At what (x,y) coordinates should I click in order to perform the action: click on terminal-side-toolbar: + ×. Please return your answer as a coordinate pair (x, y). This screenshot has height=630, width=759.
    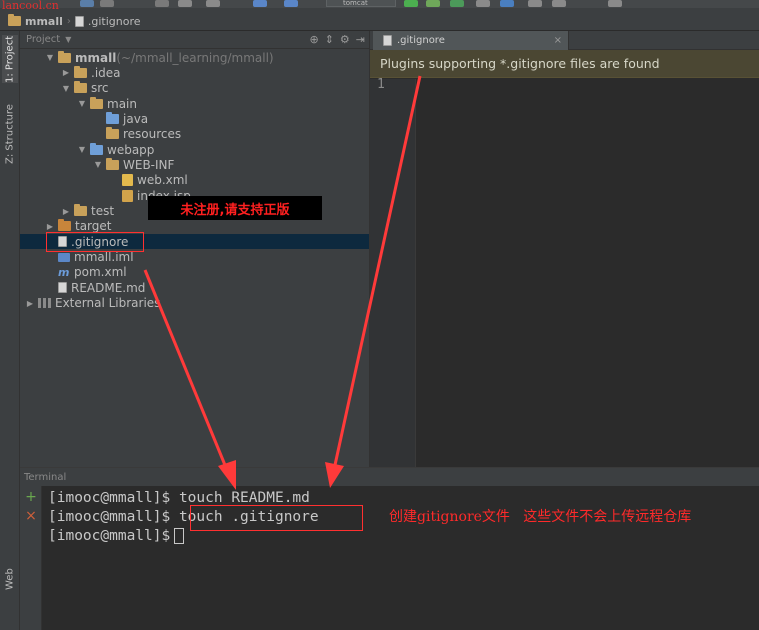
    Looking at the image, I should click on (31, 558).